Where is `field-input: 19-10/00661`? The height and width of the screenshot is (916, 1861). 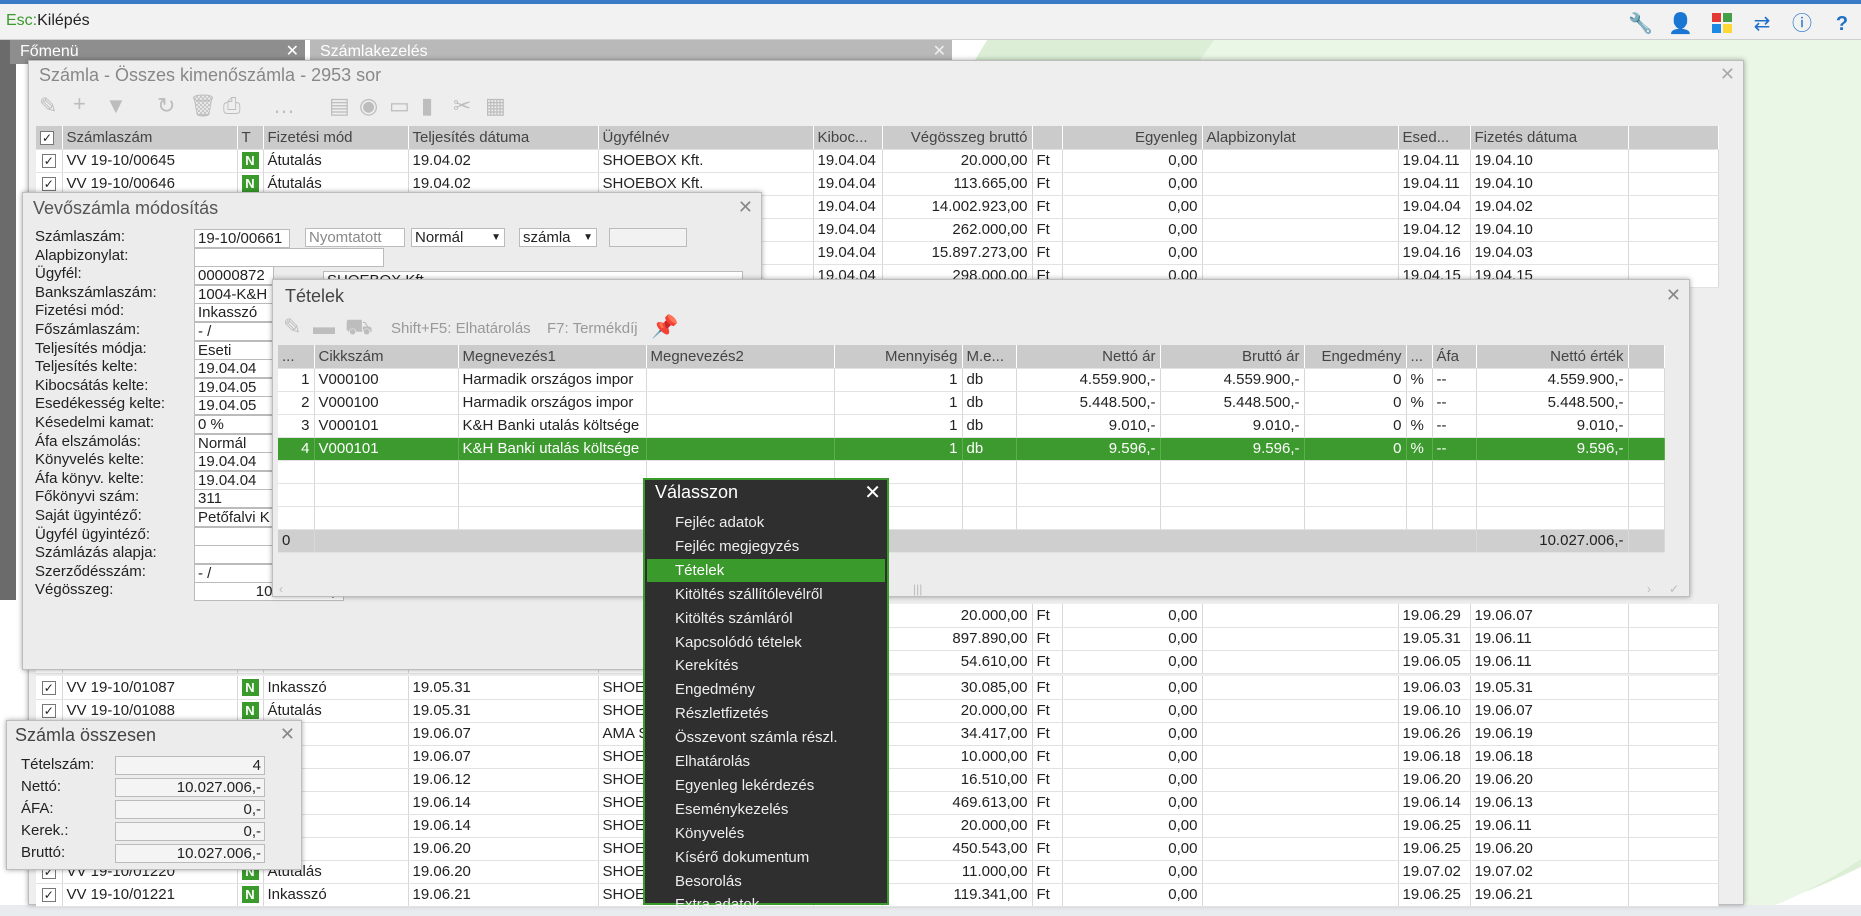
field-input: 19-10/00661 is located at coordinates (242, 238).